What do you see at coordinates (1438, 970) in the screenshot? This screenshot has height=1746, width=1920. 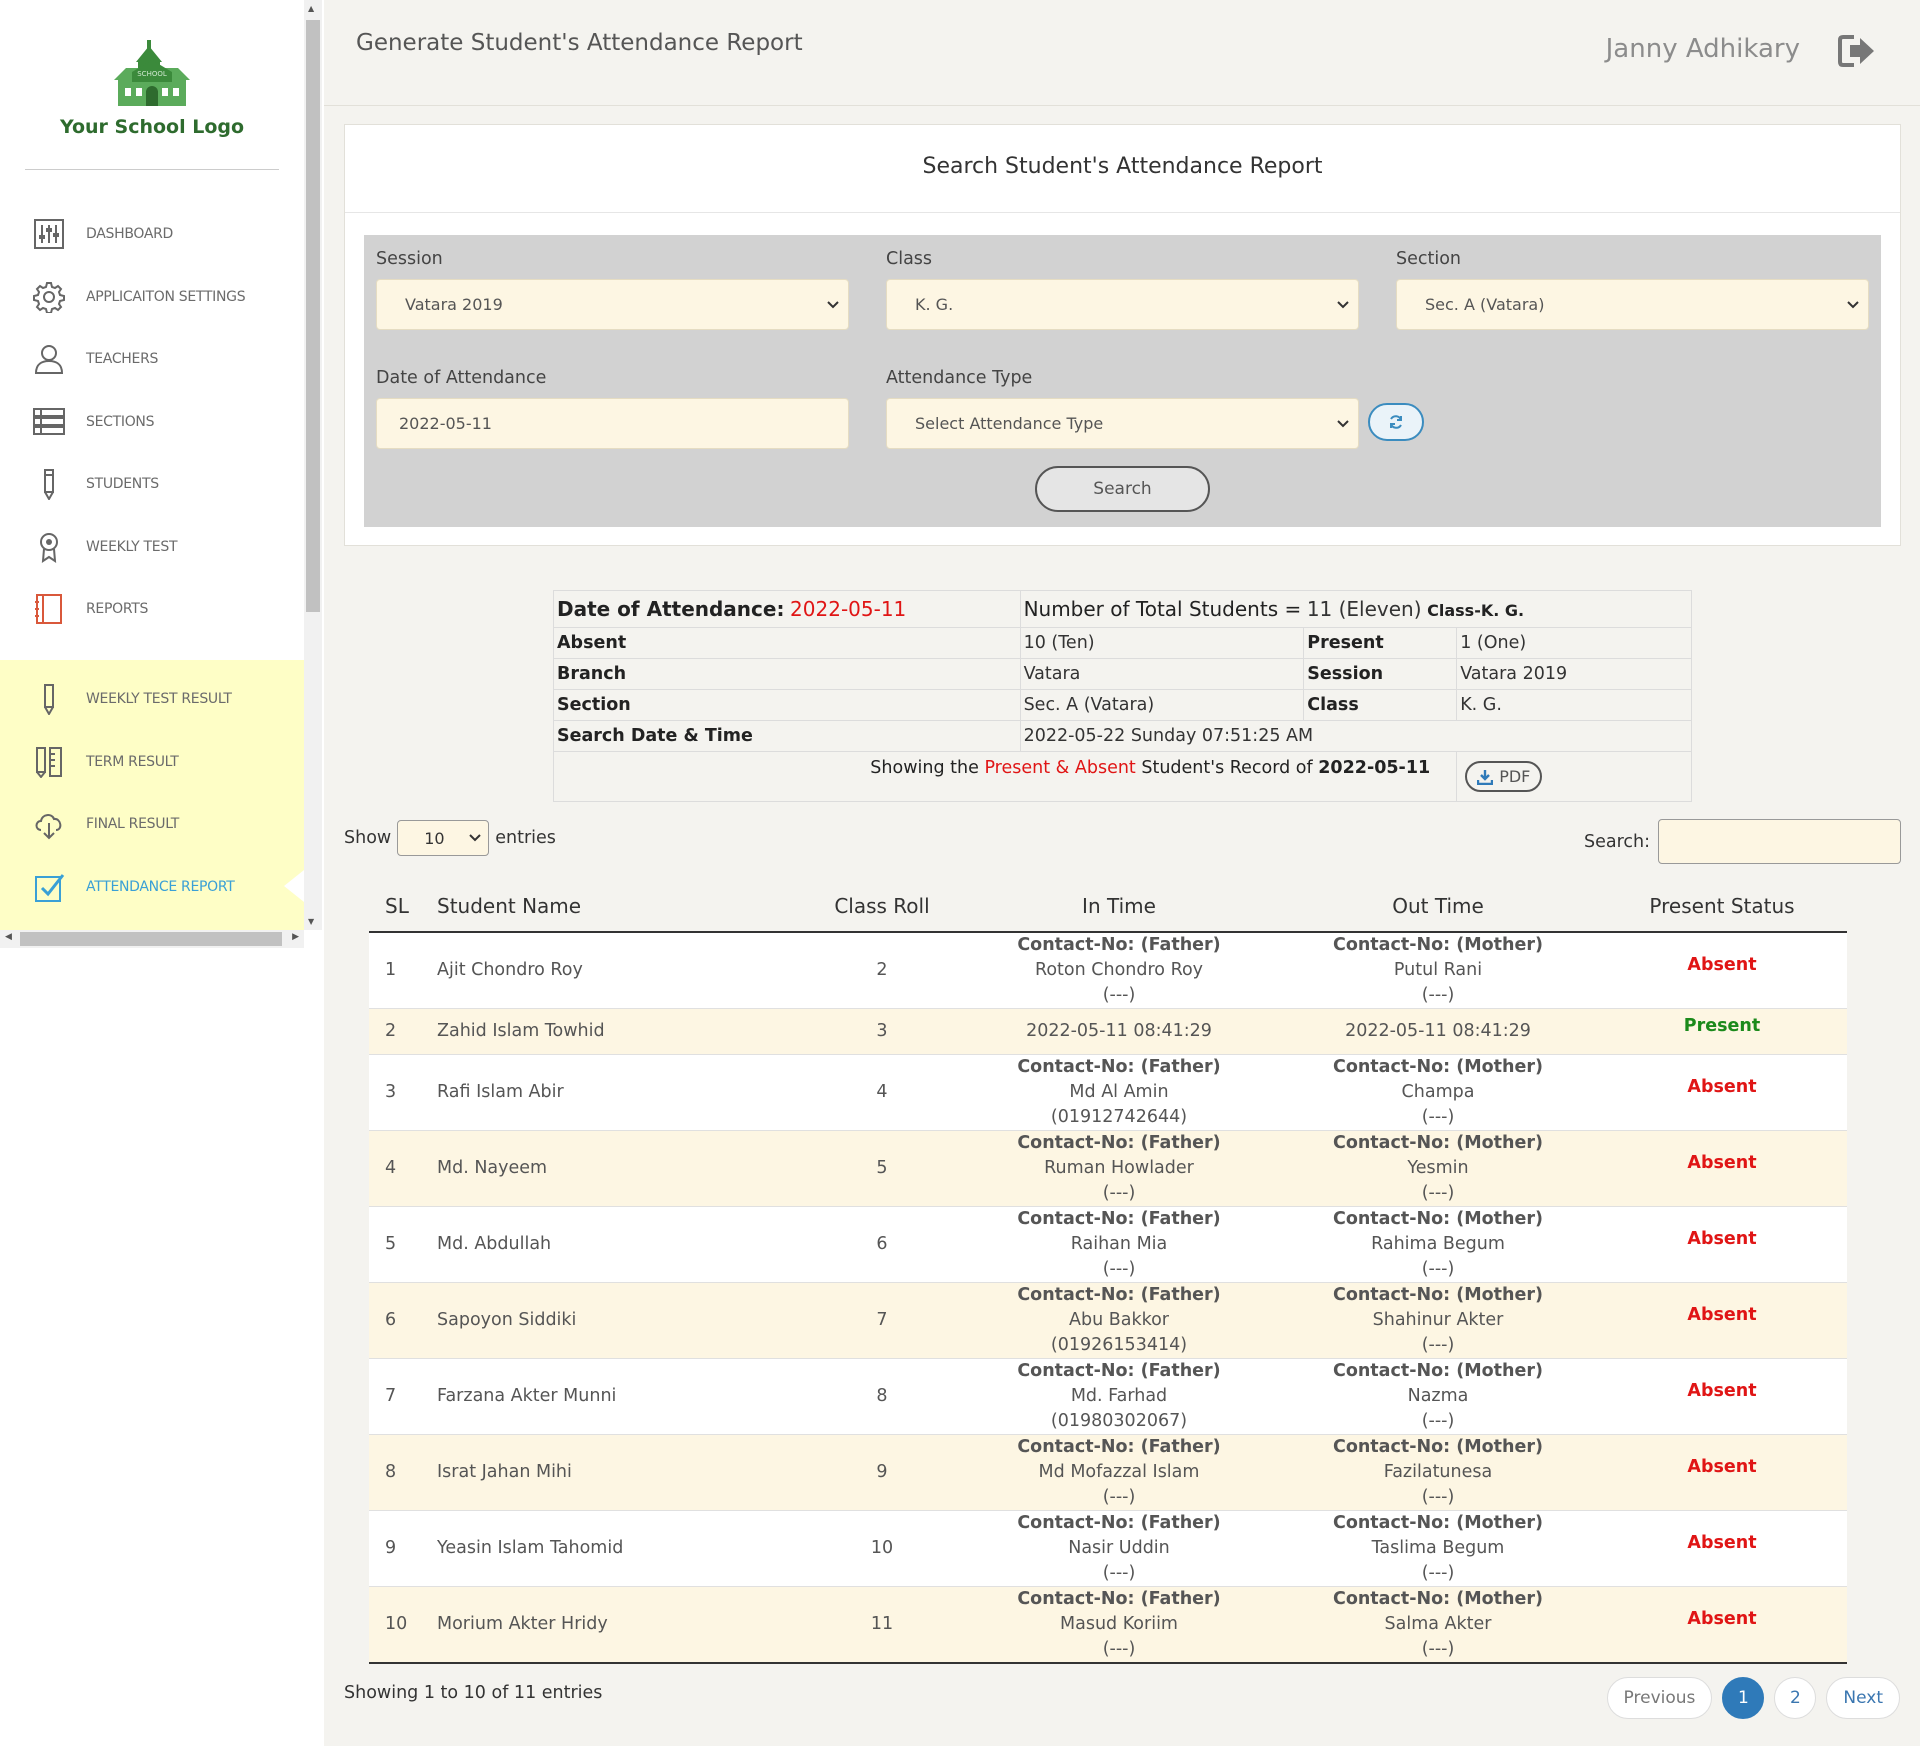 I see `cell-out-time: Contact-No: (Mother) Putul Rani (---)` at bounding box center [1438, 970].